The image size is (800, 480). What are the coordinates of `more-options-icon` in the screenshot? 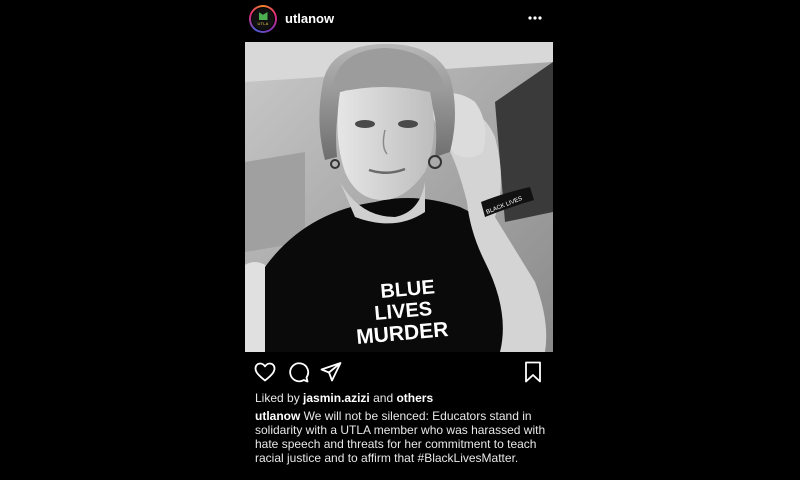 It's located at (535, 18).